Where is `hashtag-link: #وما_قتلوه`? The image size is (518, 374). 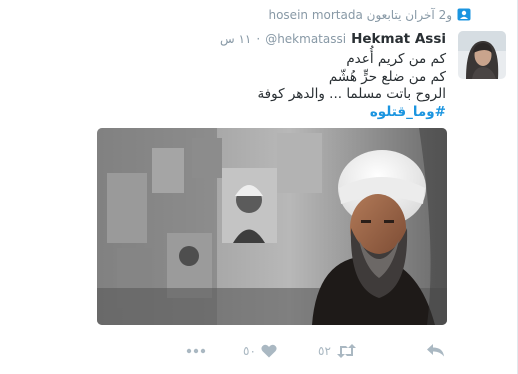
hashtag-link: #وما_قتلوه is located at coordinates (266, 113).